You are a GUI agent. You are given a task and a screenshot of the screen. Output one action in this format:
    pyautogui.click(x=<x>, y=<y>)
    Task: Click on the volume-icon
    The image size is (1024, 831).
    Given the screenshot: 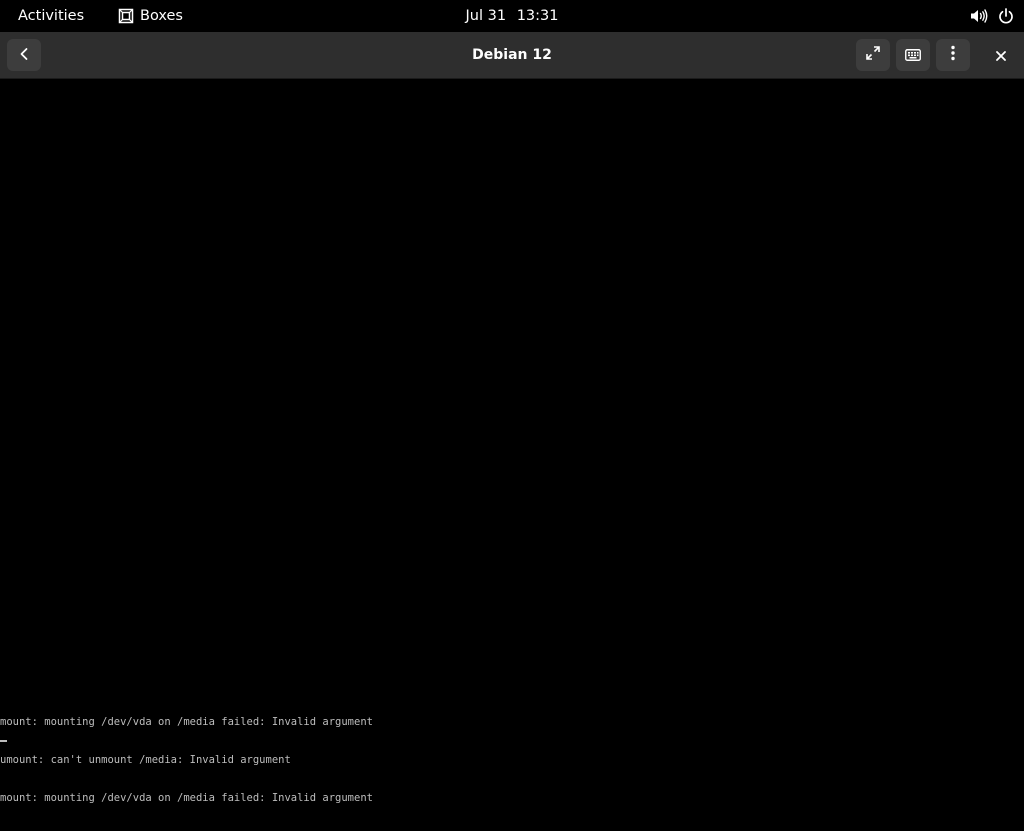 What is the action you would take?
    pyautogui.click(x=979, y=16)
    